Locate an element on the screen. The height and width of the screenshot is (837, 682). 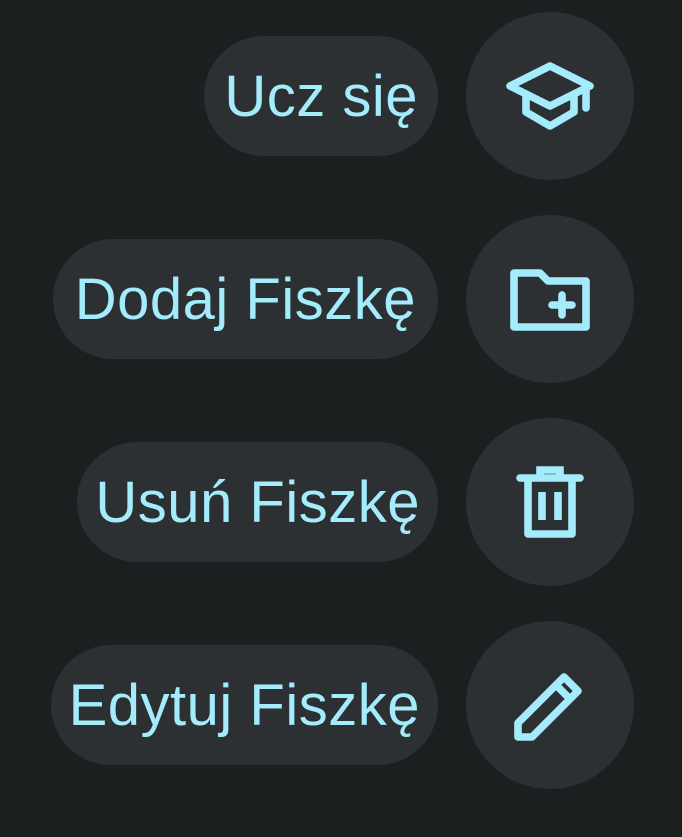
add-card-label: Dodaj Fiszkę is located at coordinates (245, 299).